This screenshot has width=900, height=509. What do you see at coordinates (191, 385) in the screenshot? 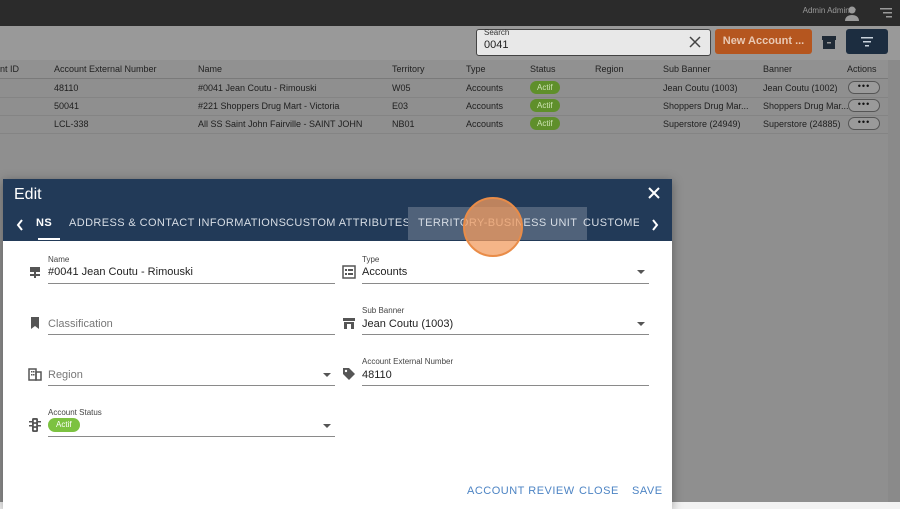
I see `region-underline` at bounding box center [191, 385].